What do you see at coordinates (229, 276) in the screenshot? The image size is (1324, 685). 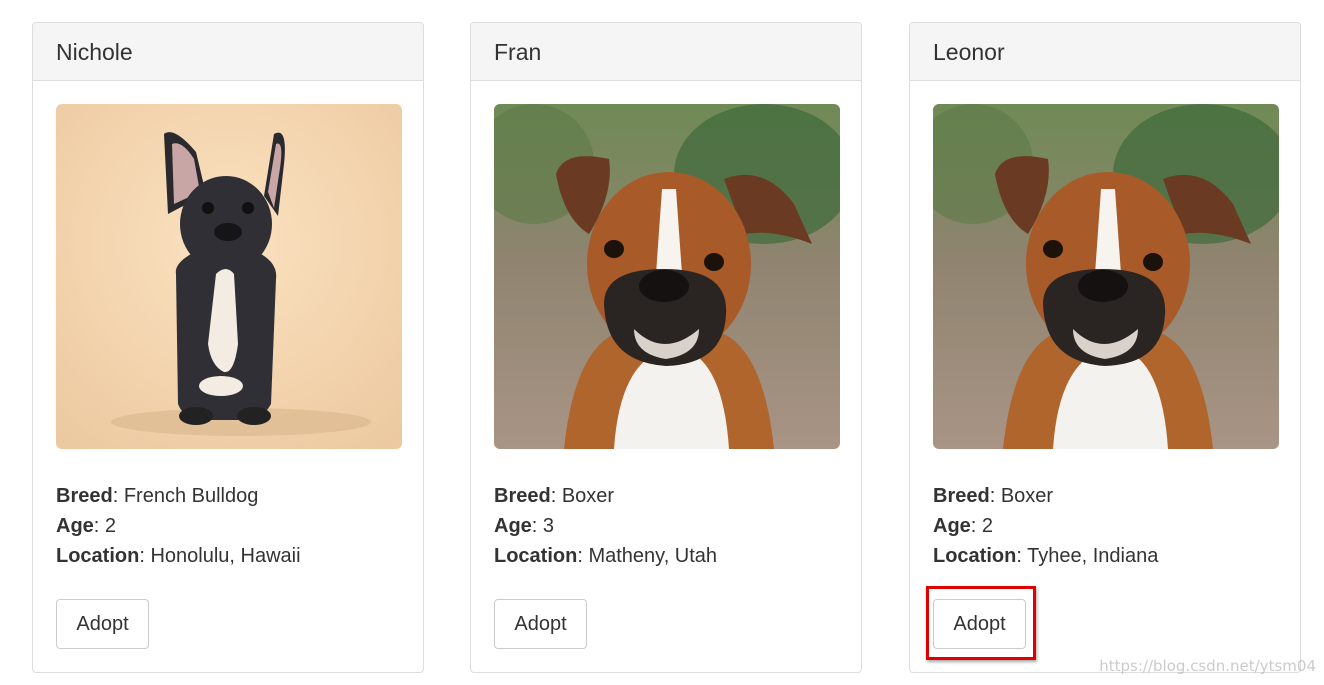 I see `french-bulldog-photo` at bounding box center [229, 276].